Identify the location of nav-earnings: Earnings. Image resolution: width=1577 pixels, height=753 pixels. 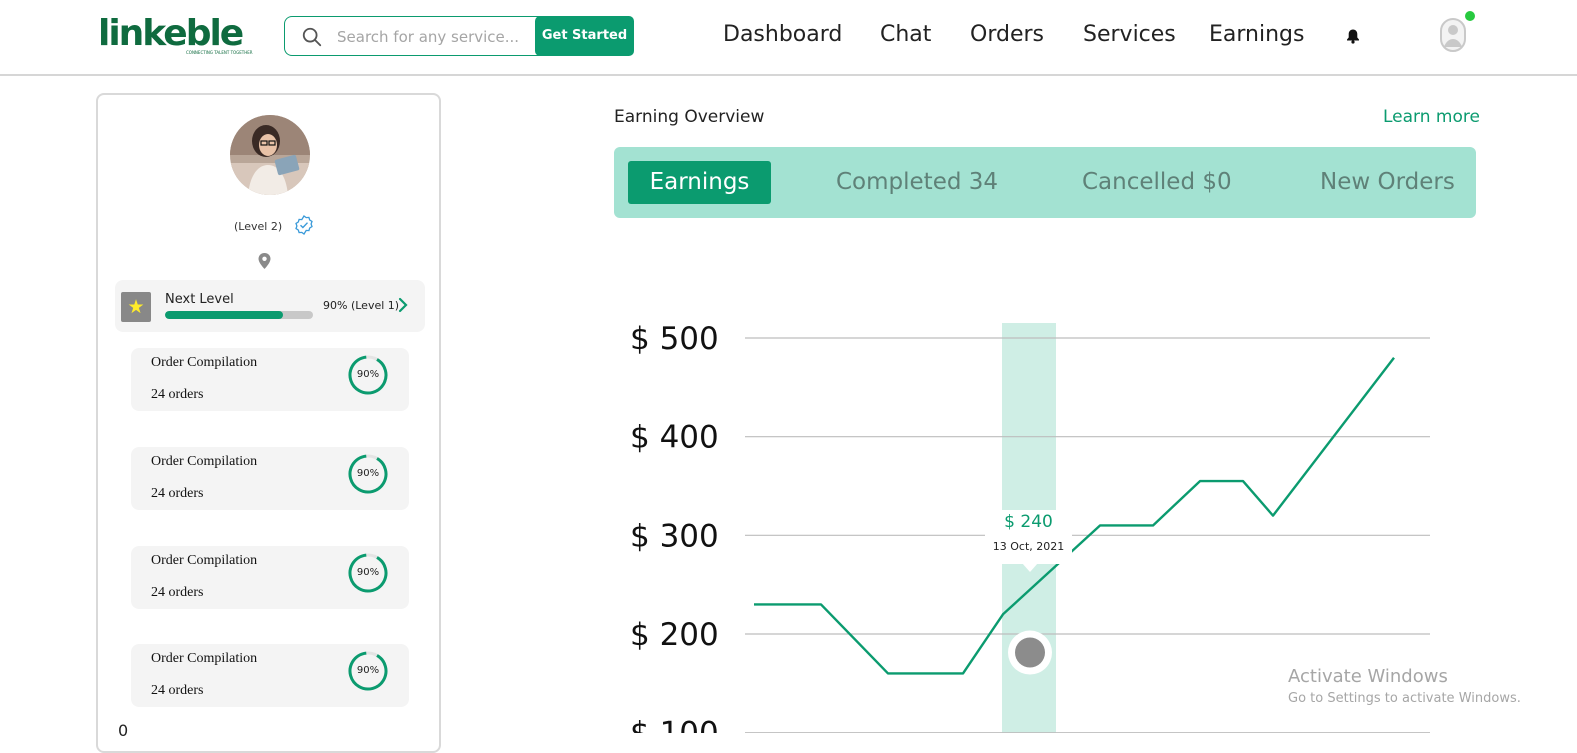
(1256, 34).